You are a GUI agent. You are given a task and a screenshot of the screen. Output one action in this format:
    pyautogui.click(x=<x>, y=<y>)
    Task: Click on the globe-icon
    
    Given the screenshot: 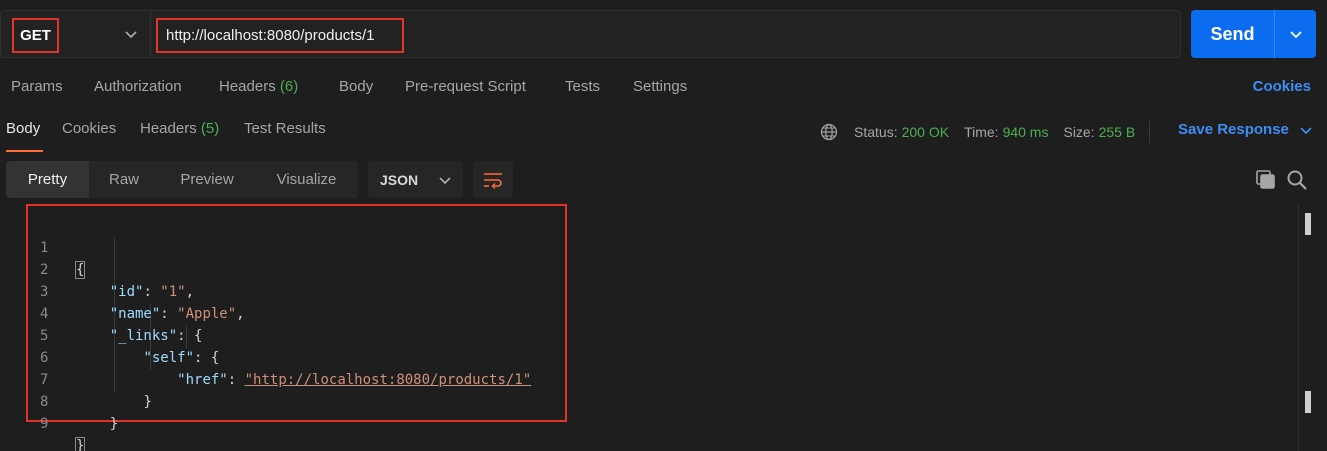 What is the action you would take?
    pyautogui.click(x=829, y=132)
    